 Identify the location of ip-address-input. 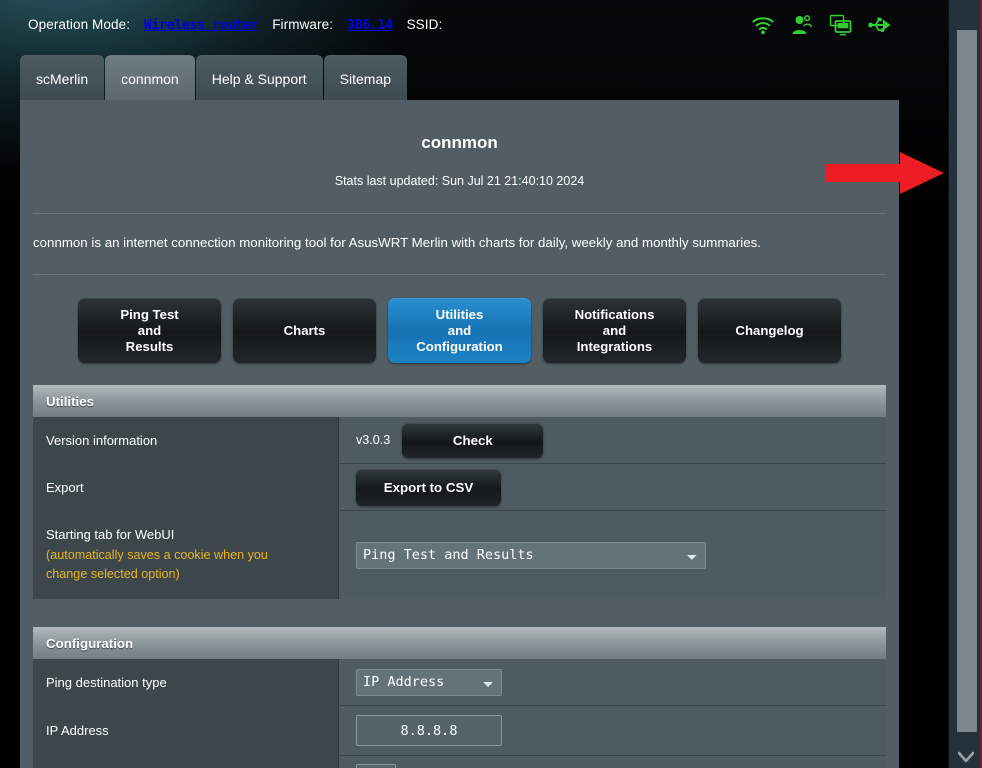
(429, 730).